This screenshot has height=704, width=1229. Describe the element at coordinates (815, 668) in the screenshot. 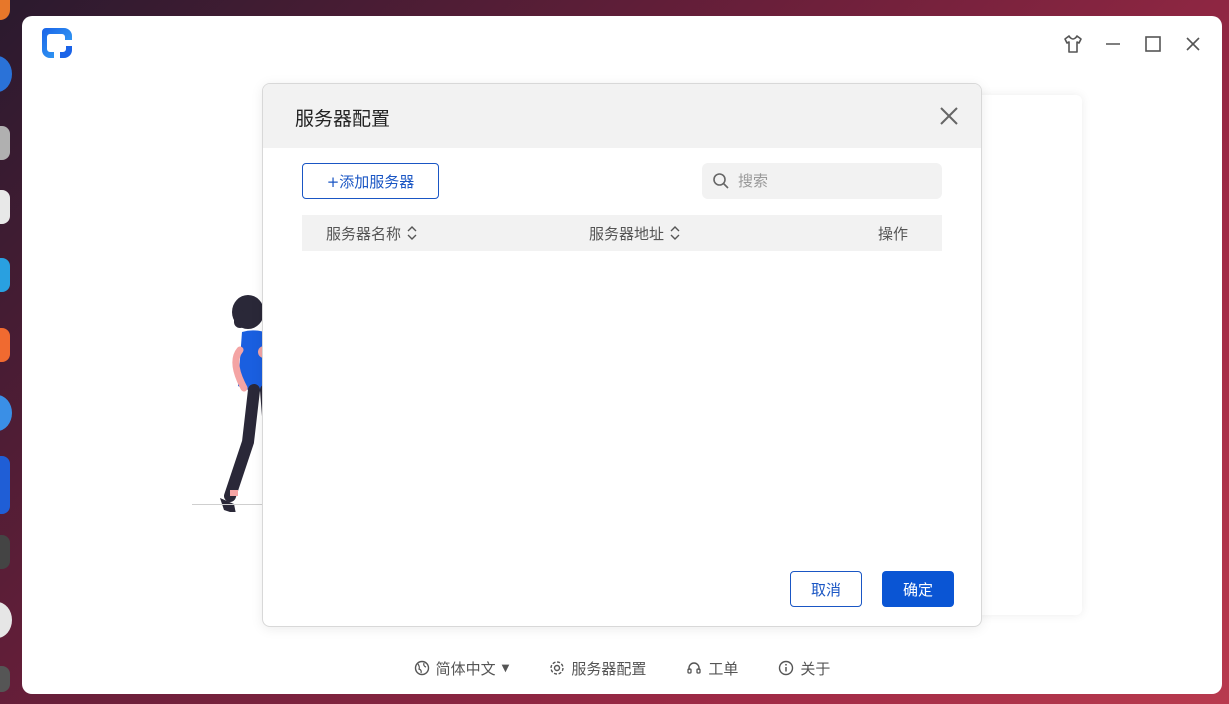

I see `about-label: 关于` at that location.